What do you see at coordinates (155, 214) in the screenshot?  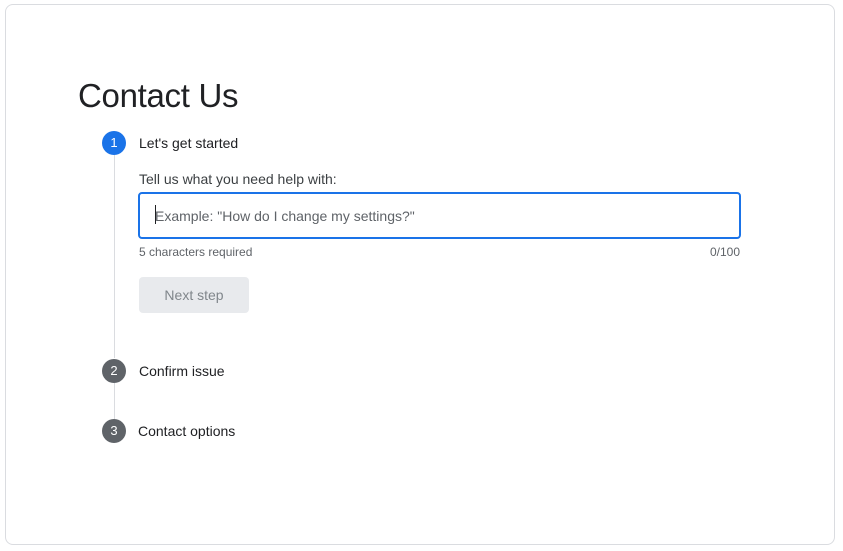 I see `text-cursor` at bounding box center [155, 214].